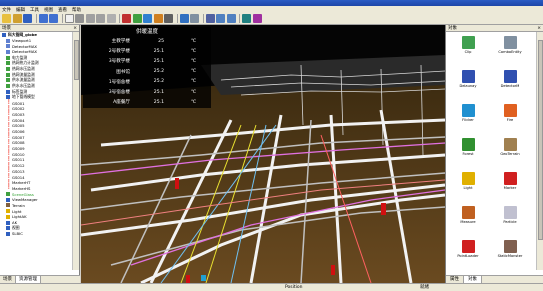 The image size is (543, 291). What do you see at coordinates (168, 18) in the screenshot?
I see `grid-icon` at bounding box center [168, 18].